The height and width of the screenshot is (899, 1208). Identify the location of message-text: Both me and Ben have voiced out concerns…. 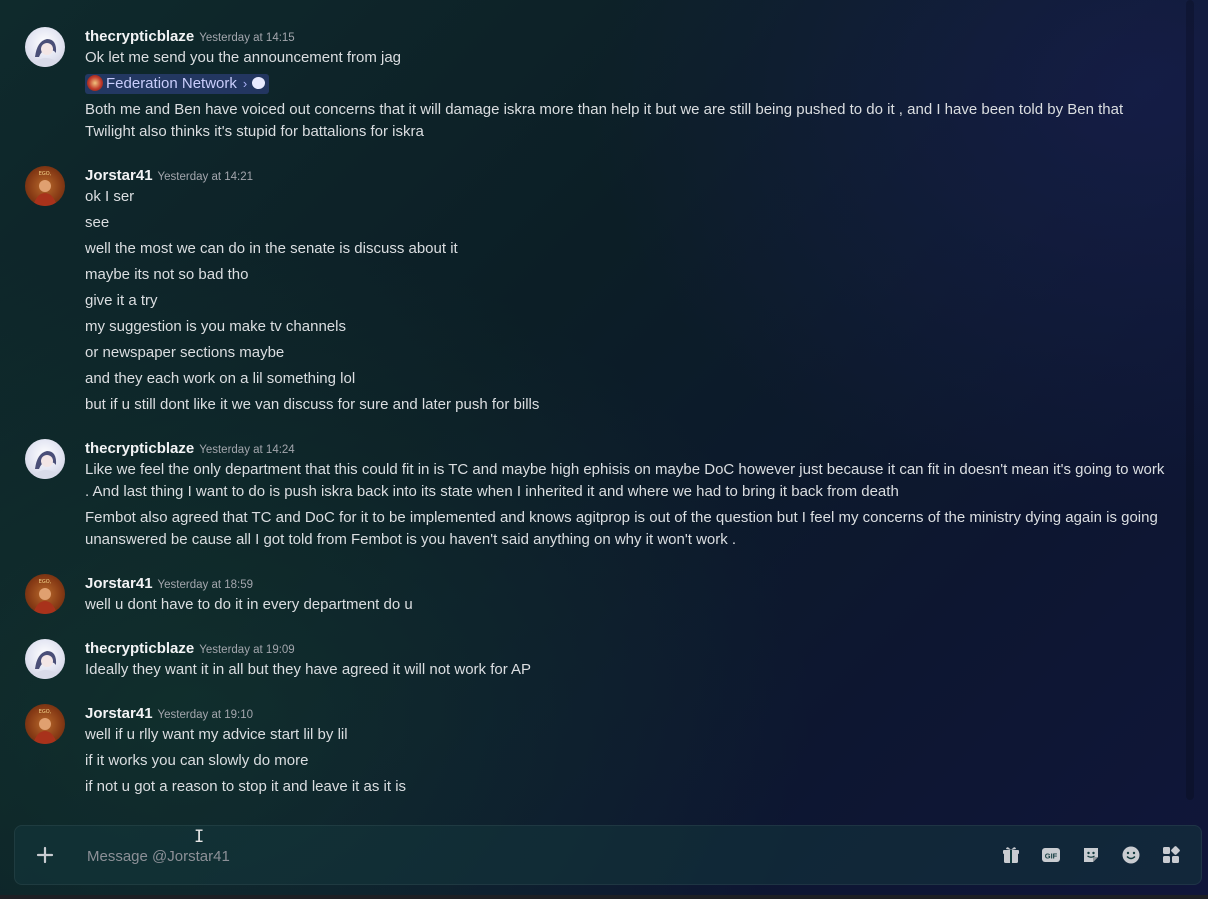
(604, 120).